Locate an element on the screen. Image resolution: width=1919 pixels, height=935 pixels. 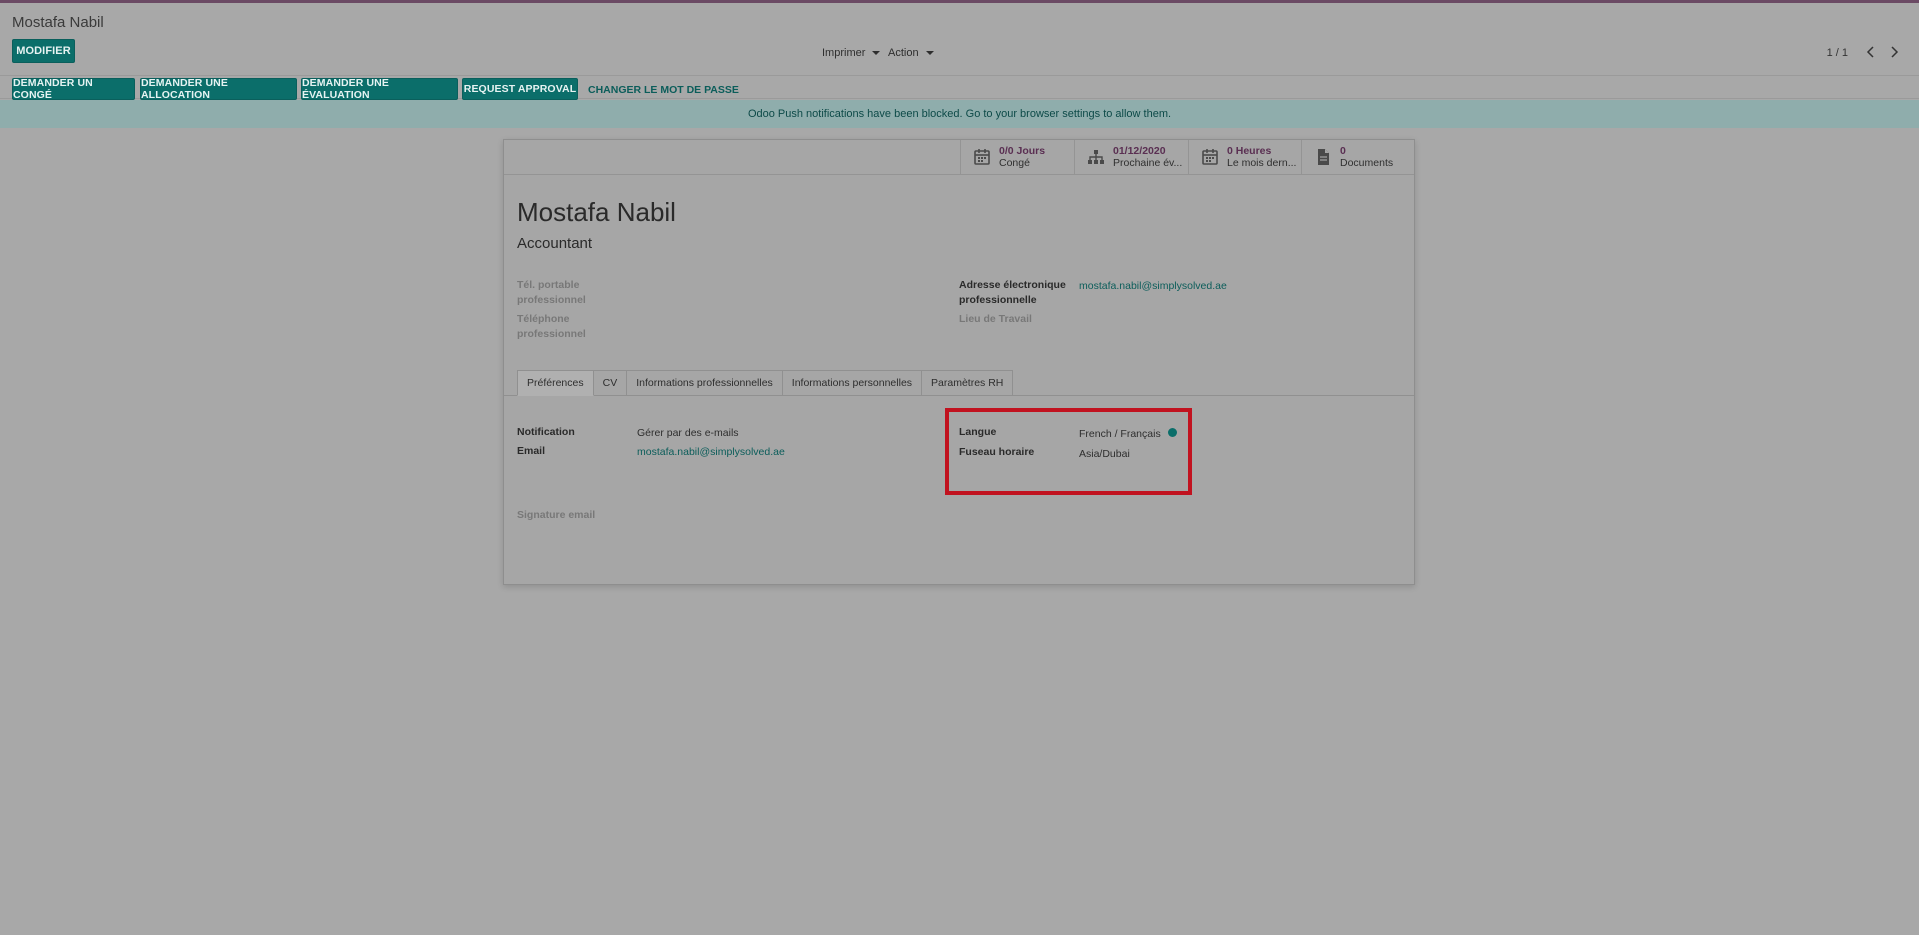
print-dropdown: Imprimer is located at coordinates (851, 53).